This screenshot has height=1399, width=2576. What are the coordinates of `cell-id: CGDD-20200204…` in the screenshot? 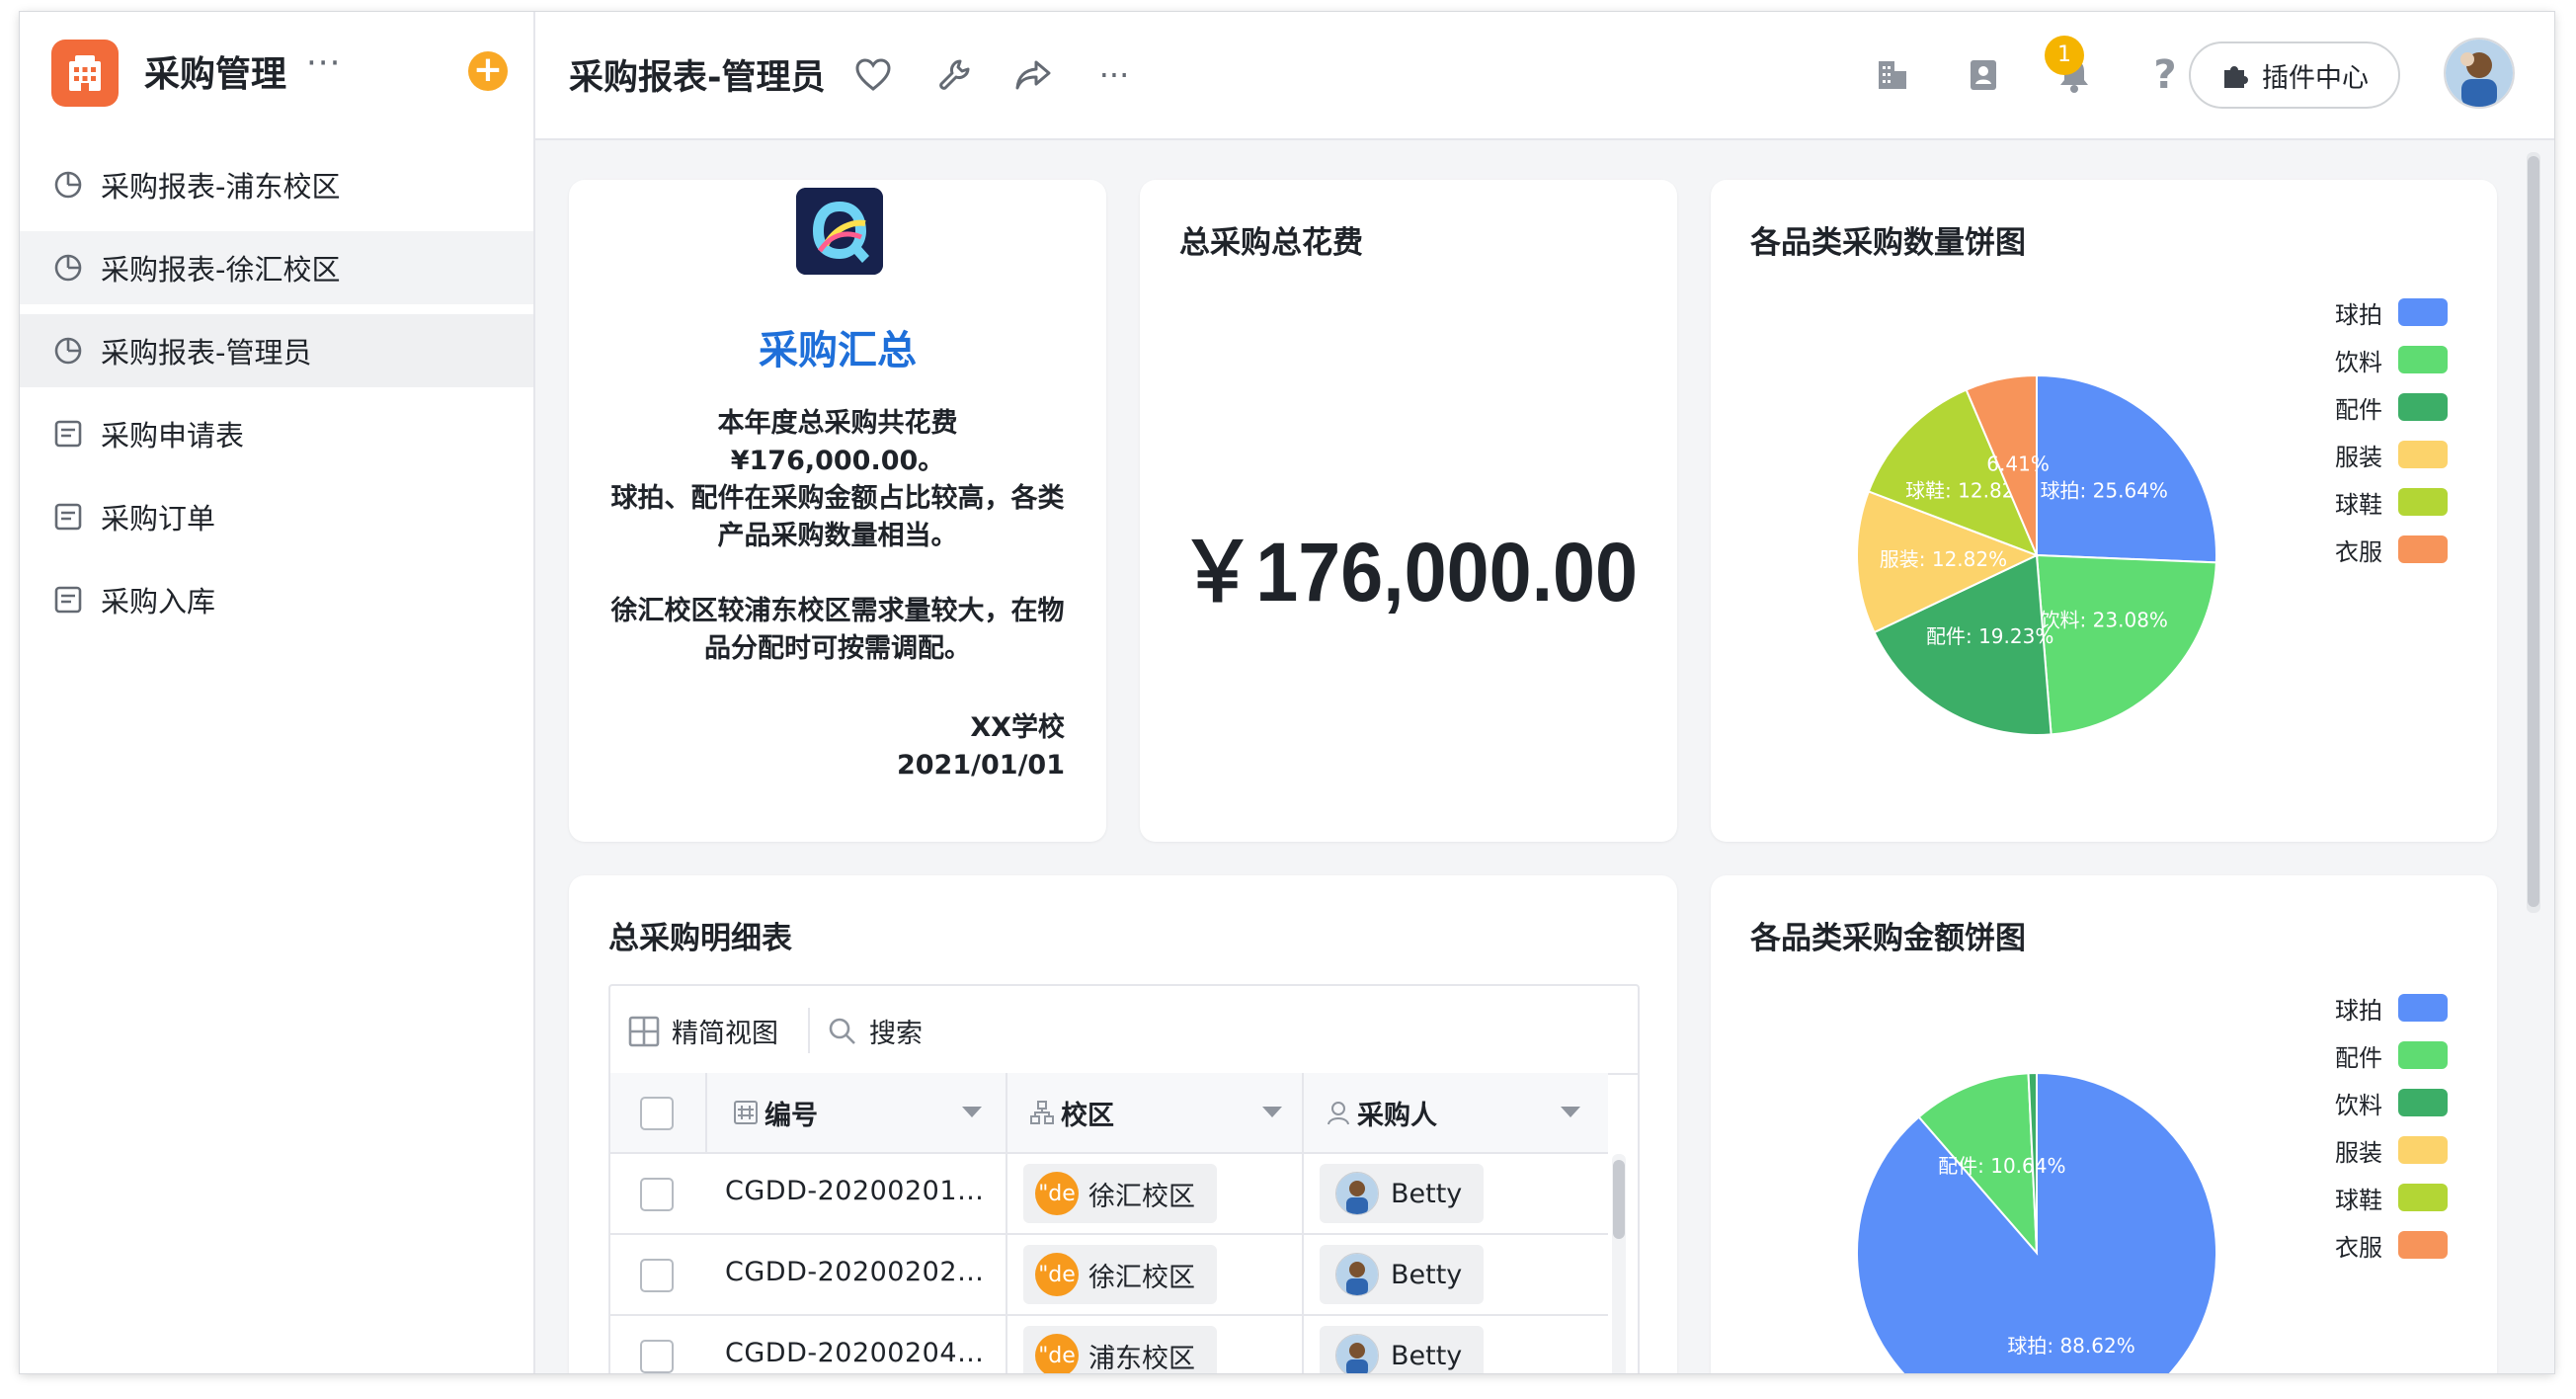 It's located at (855, 1353).